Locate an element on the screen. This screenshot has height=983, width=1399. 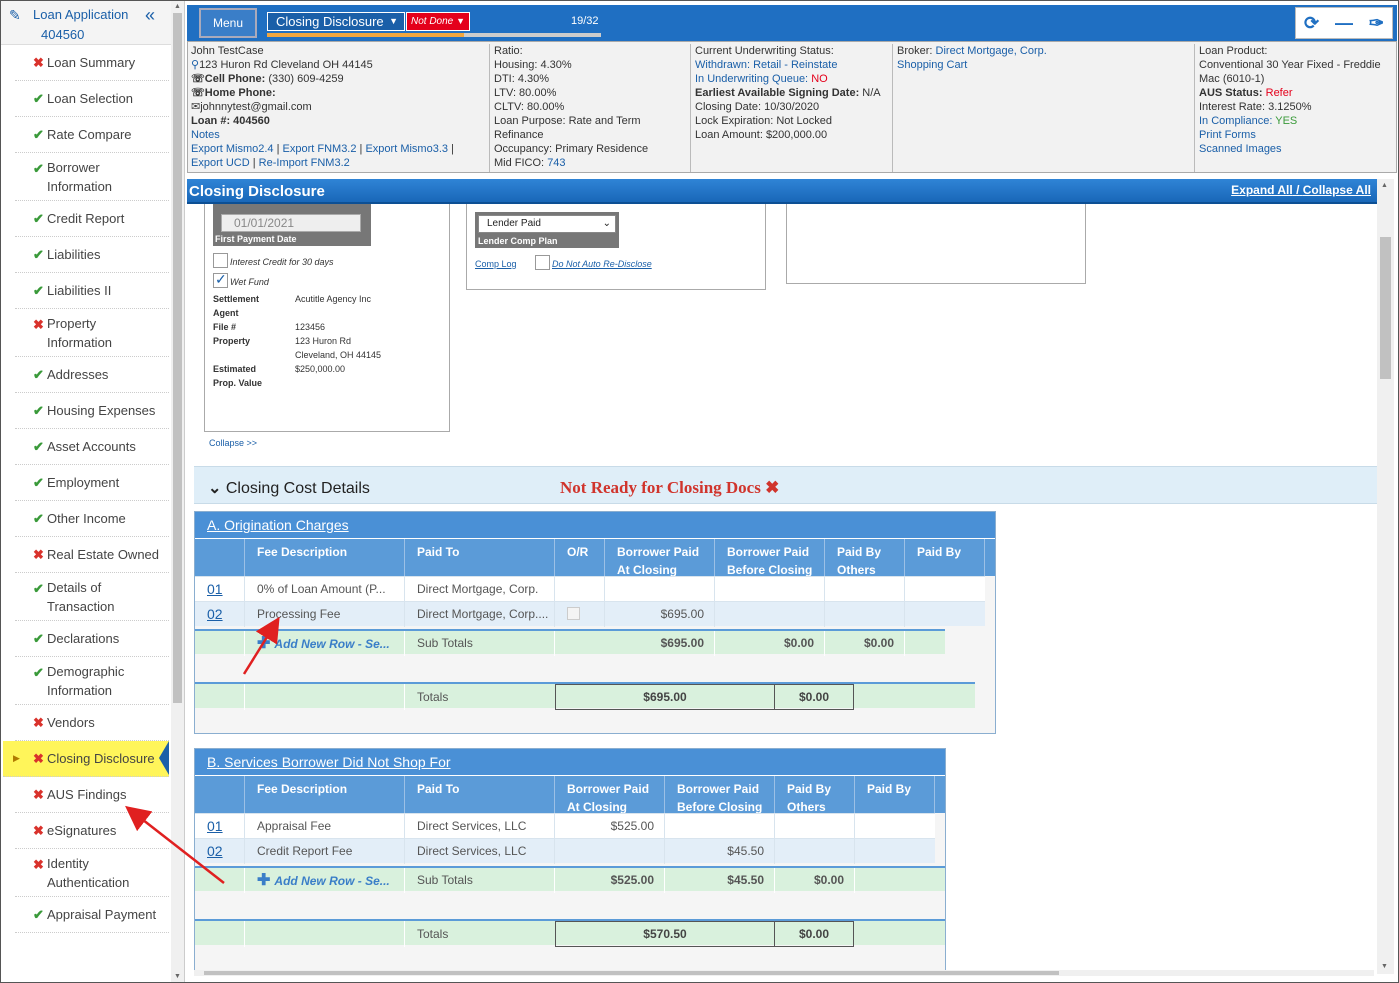
sidebar-item-asset-accounts: ✔ Asset Accounts is located at coordinates (92, 447).